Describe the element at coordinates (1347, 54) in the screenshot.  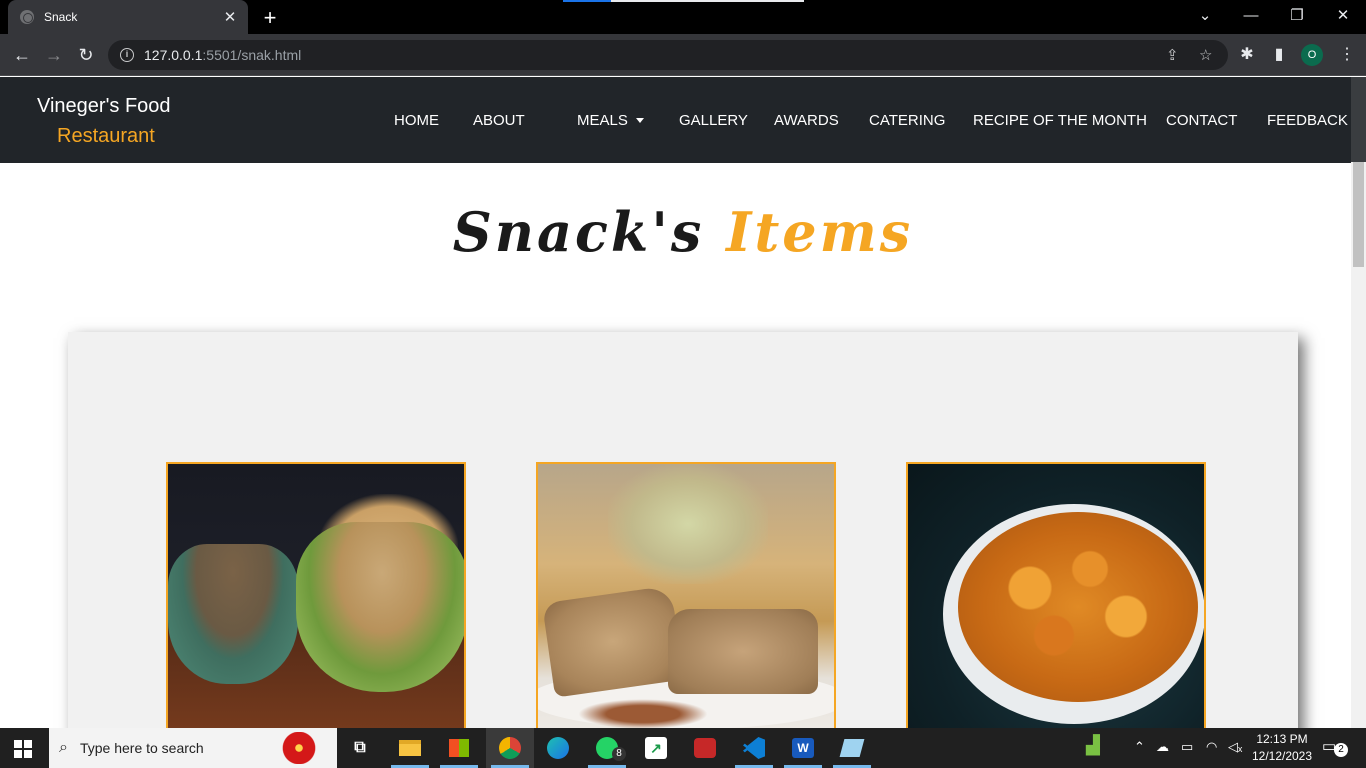
I see `menu-kebab-icon: ⋮` at that location.